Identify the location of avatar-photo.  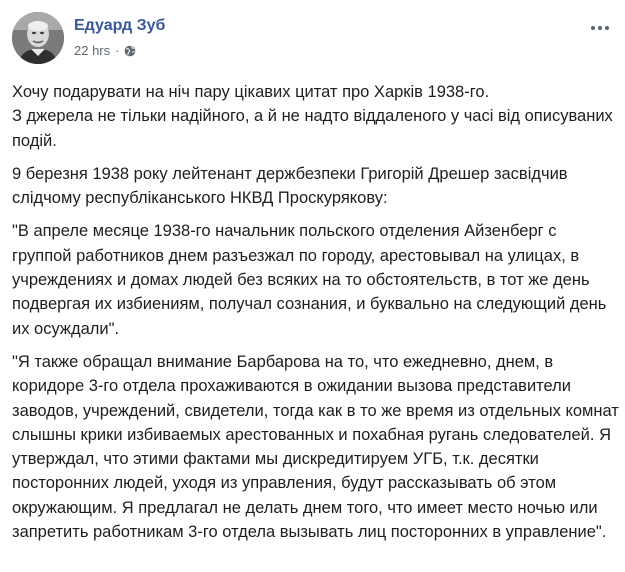
(38, 38).